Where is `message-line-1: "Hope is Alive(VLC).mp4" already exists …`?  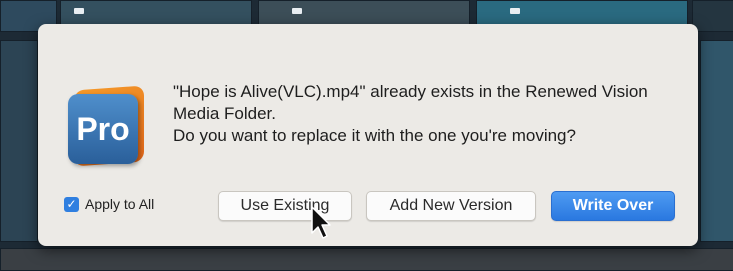 message-line-1: "Hope is Alive(VLC).mp4" already exists … is located at coordinates (410, 91).